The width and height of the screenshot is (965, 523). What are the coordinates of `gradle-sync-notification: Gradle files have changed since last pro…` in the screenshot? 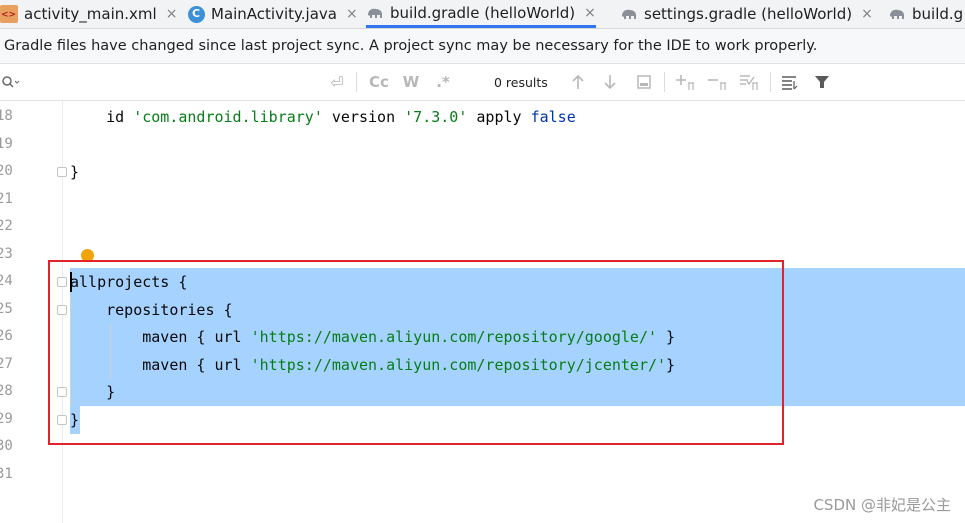 It's located at (482, 46).